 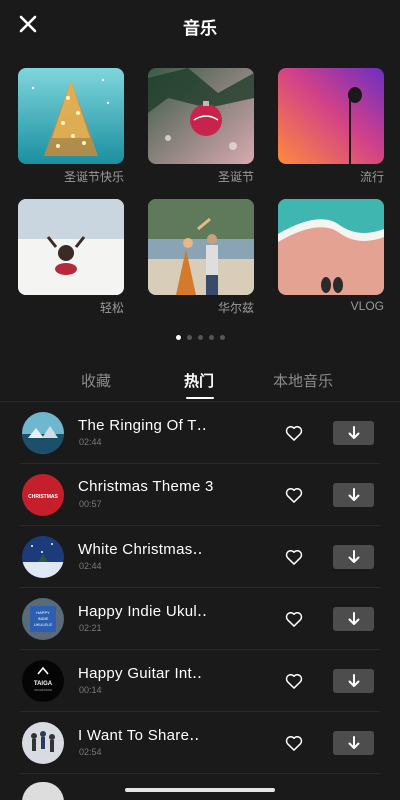 I want to click on track-row: CHRISTMAS Christmas Theme 3 00:57, so click(x=200, y=495).